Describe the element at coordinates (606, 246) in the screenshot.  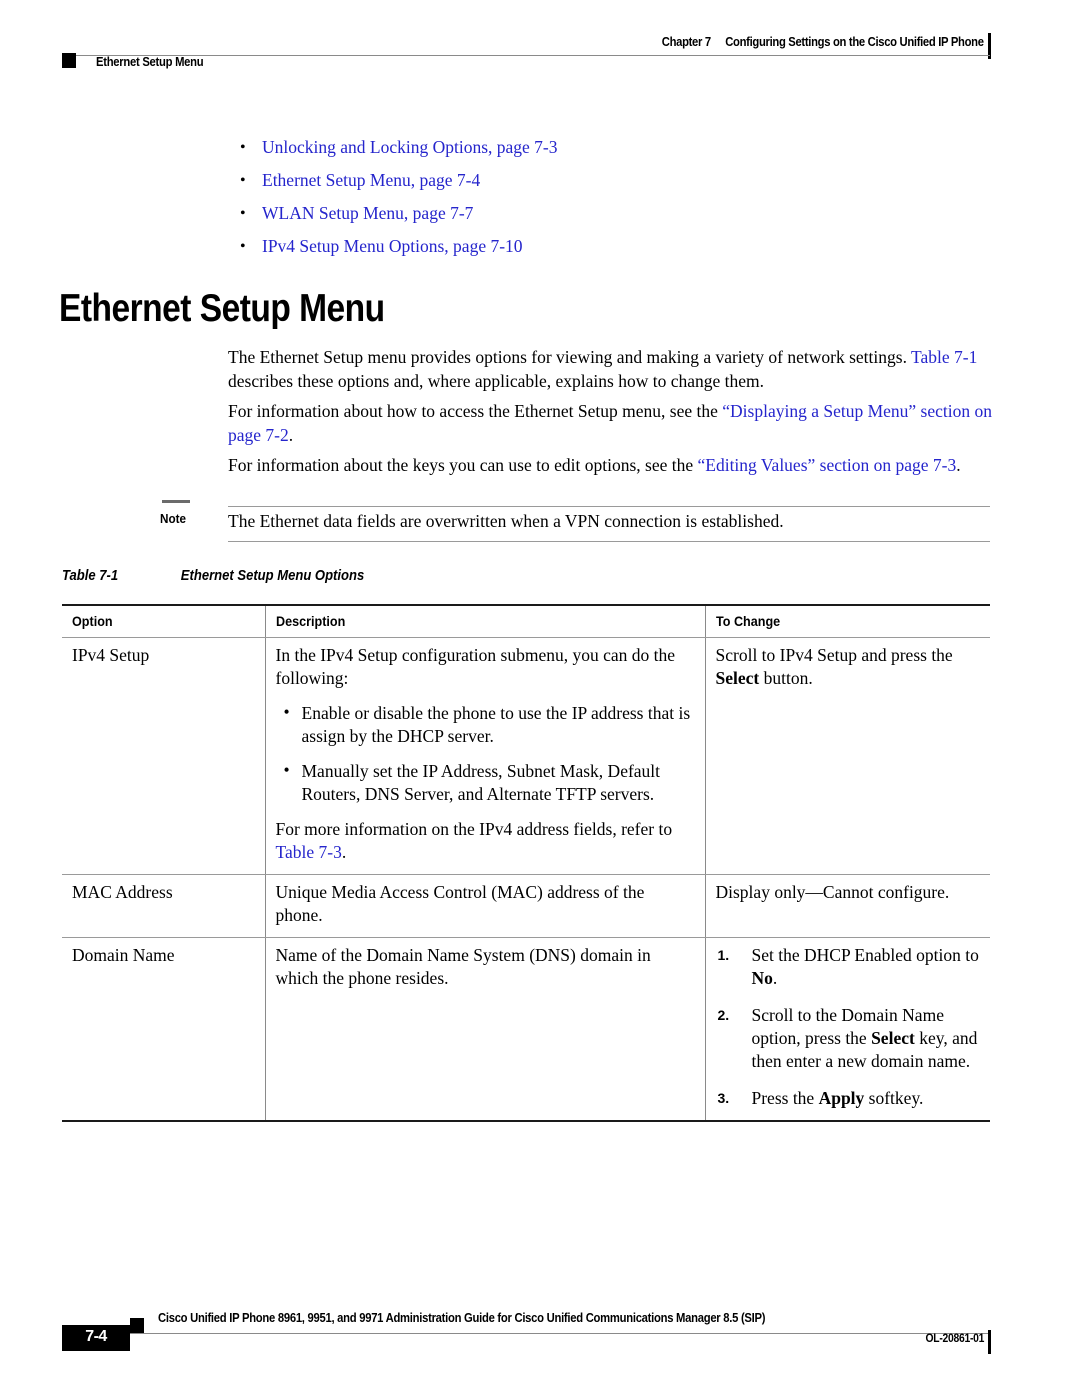
I see `list-item: IPv4 Setup Menu Options, page 7-10` at that location.